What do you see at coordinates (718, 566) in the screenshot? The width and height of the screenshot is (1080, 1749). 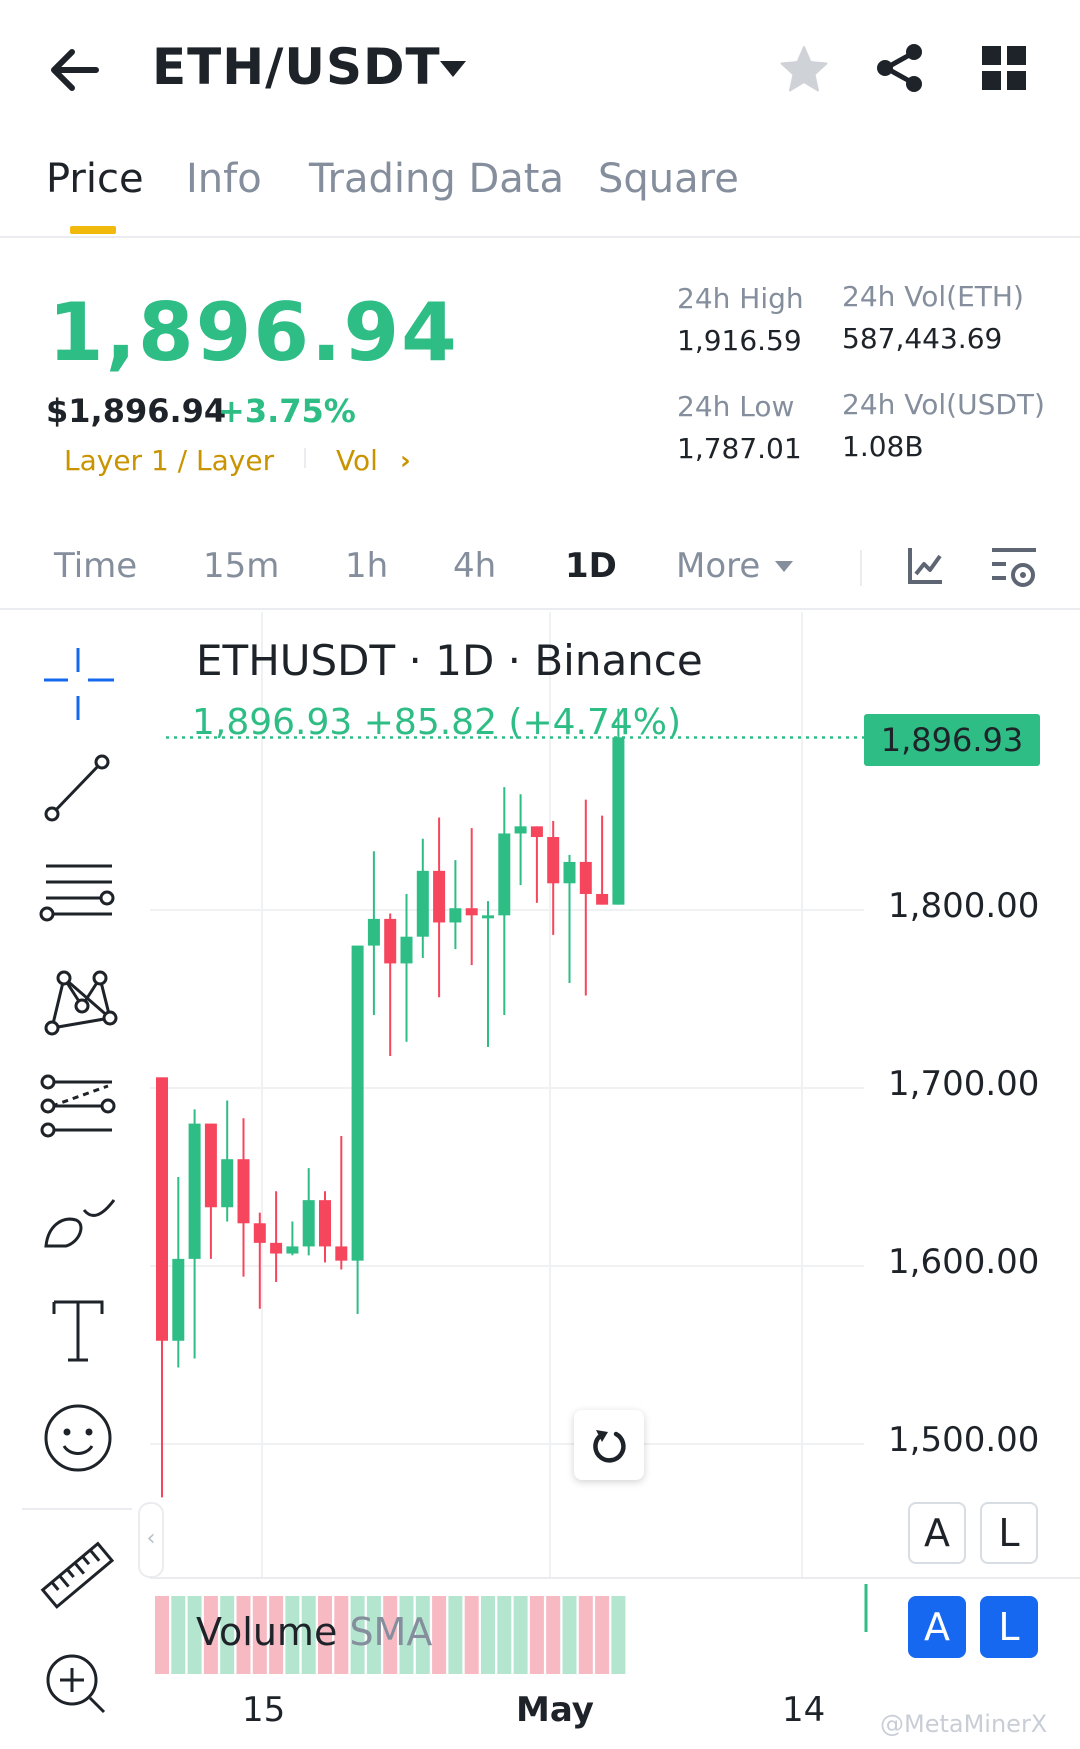 I see `interval-more: More` at bounding box center [718, 566].